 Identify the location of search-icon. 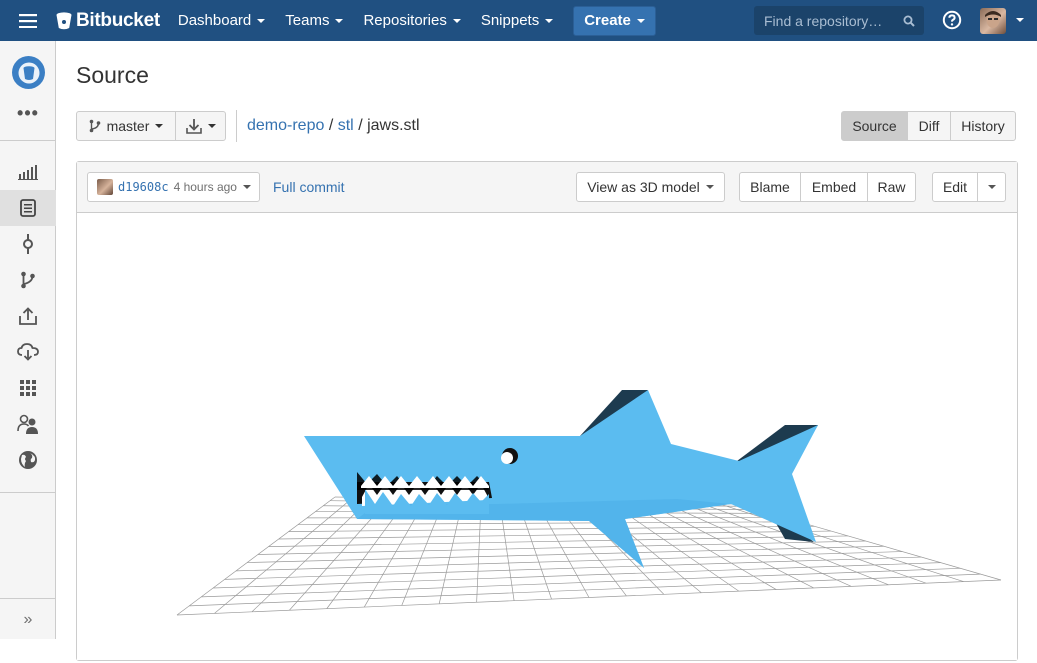
(909, 21).